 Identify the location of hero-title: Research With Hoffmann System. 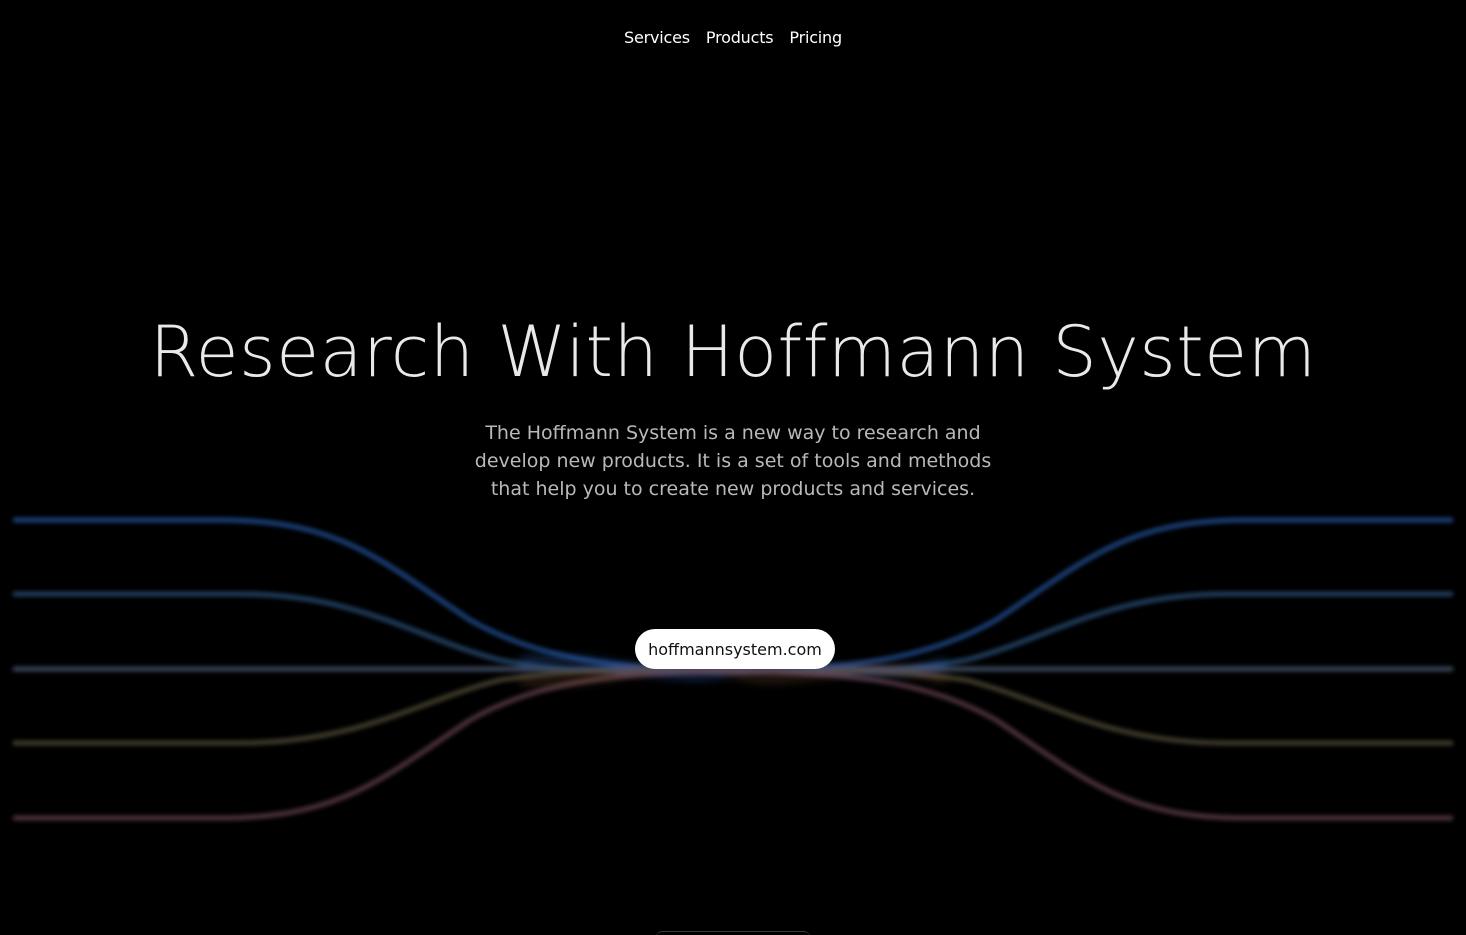
(733, 352).